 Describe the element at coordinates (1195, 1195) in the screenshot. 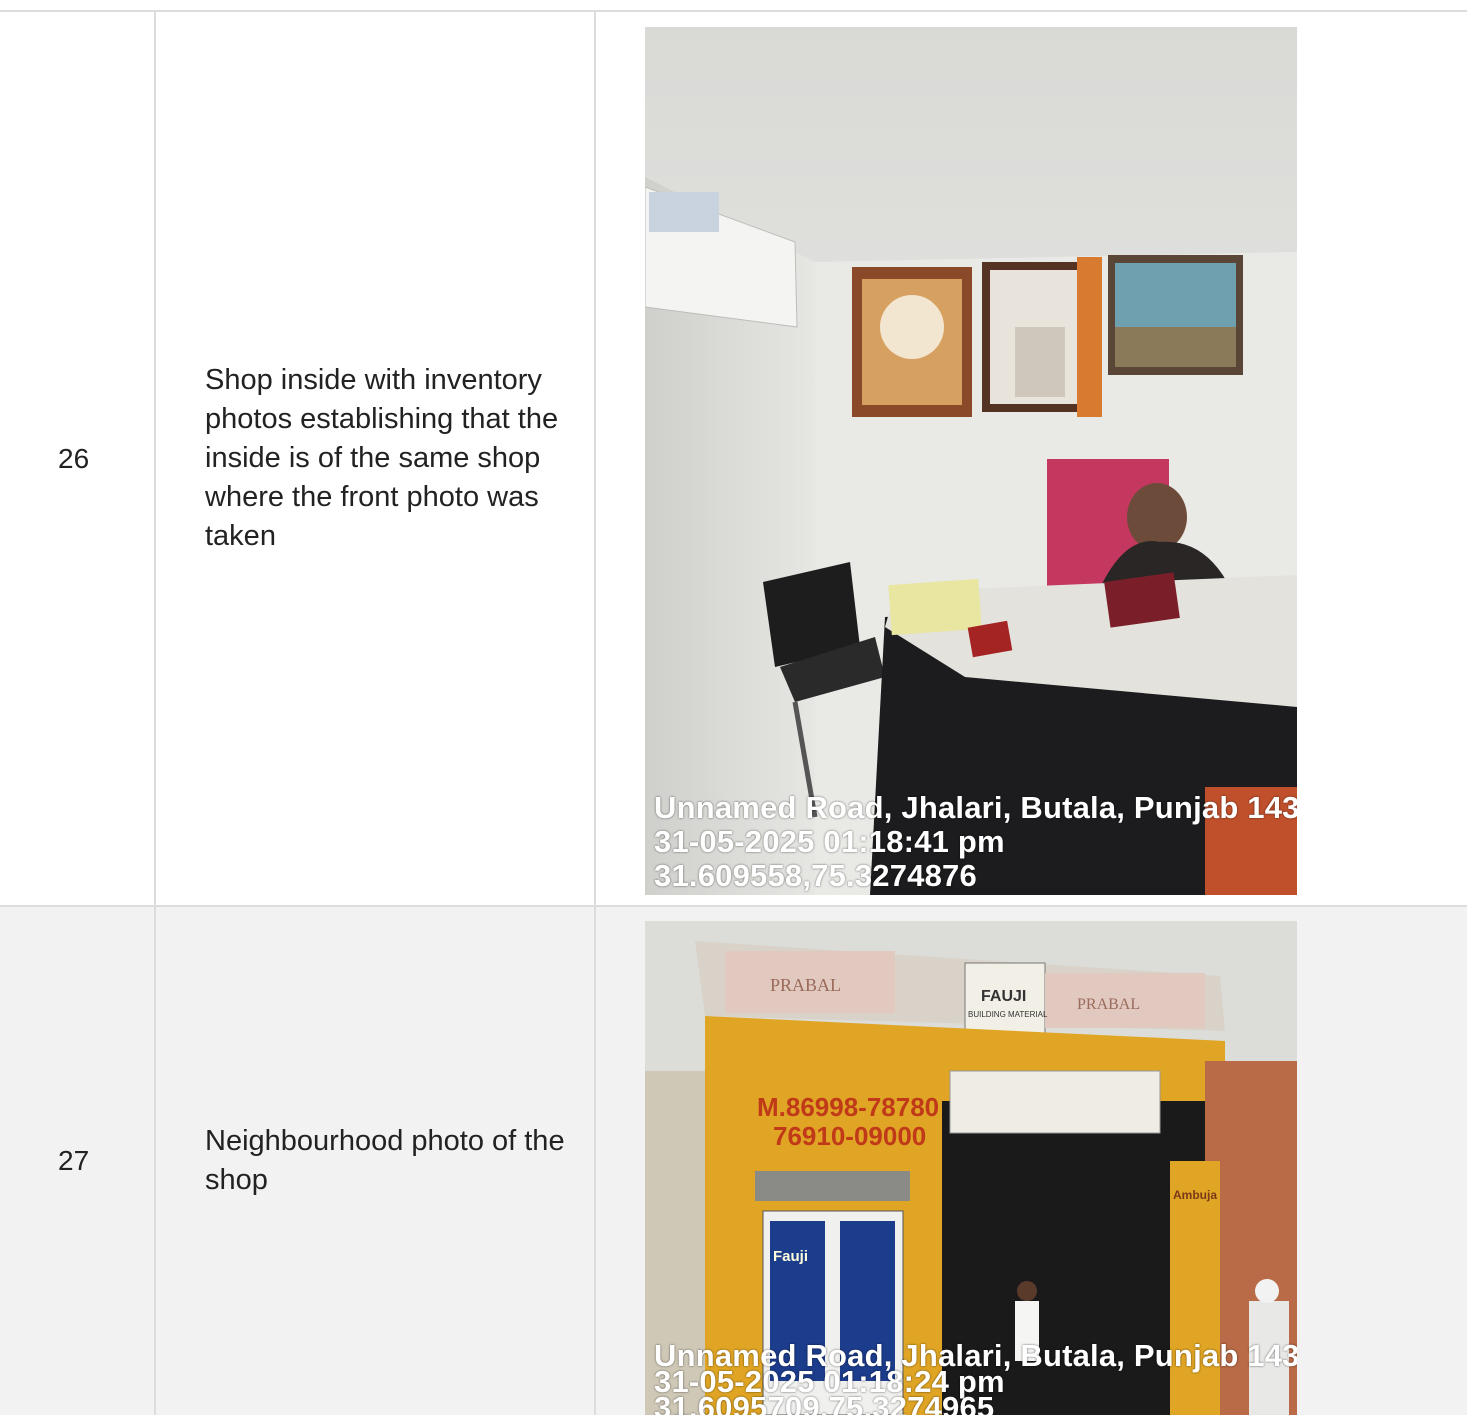

I see `cement-text: Ambuja` at that location.